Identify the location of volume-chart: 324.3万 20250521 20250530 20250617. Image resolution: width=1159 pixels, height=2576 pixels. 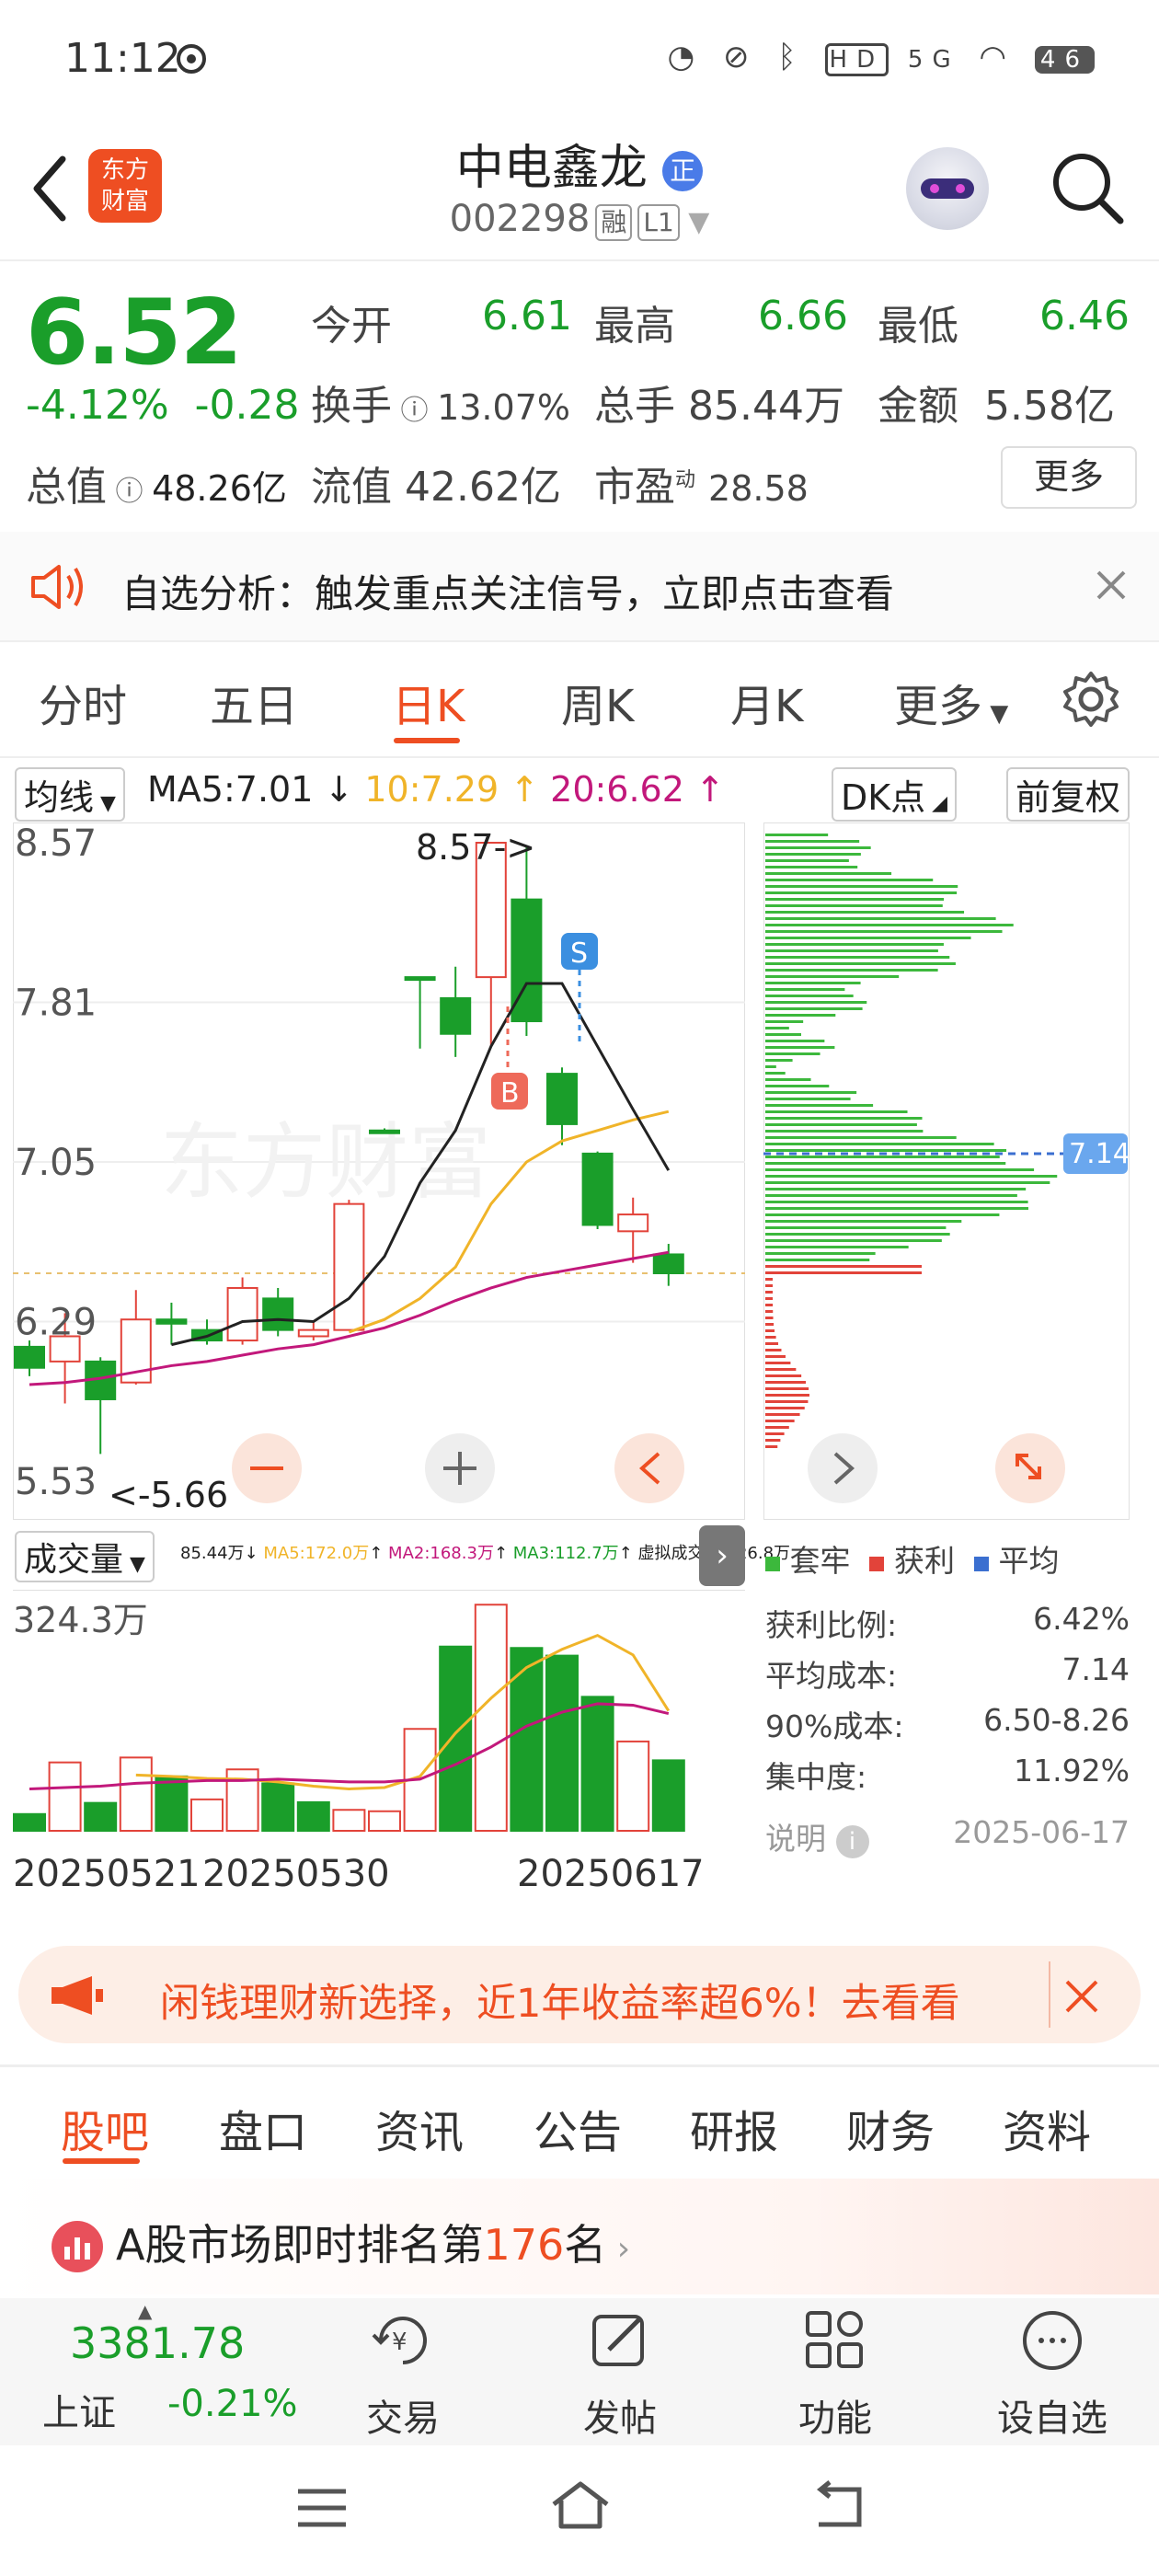
(379, 1756).